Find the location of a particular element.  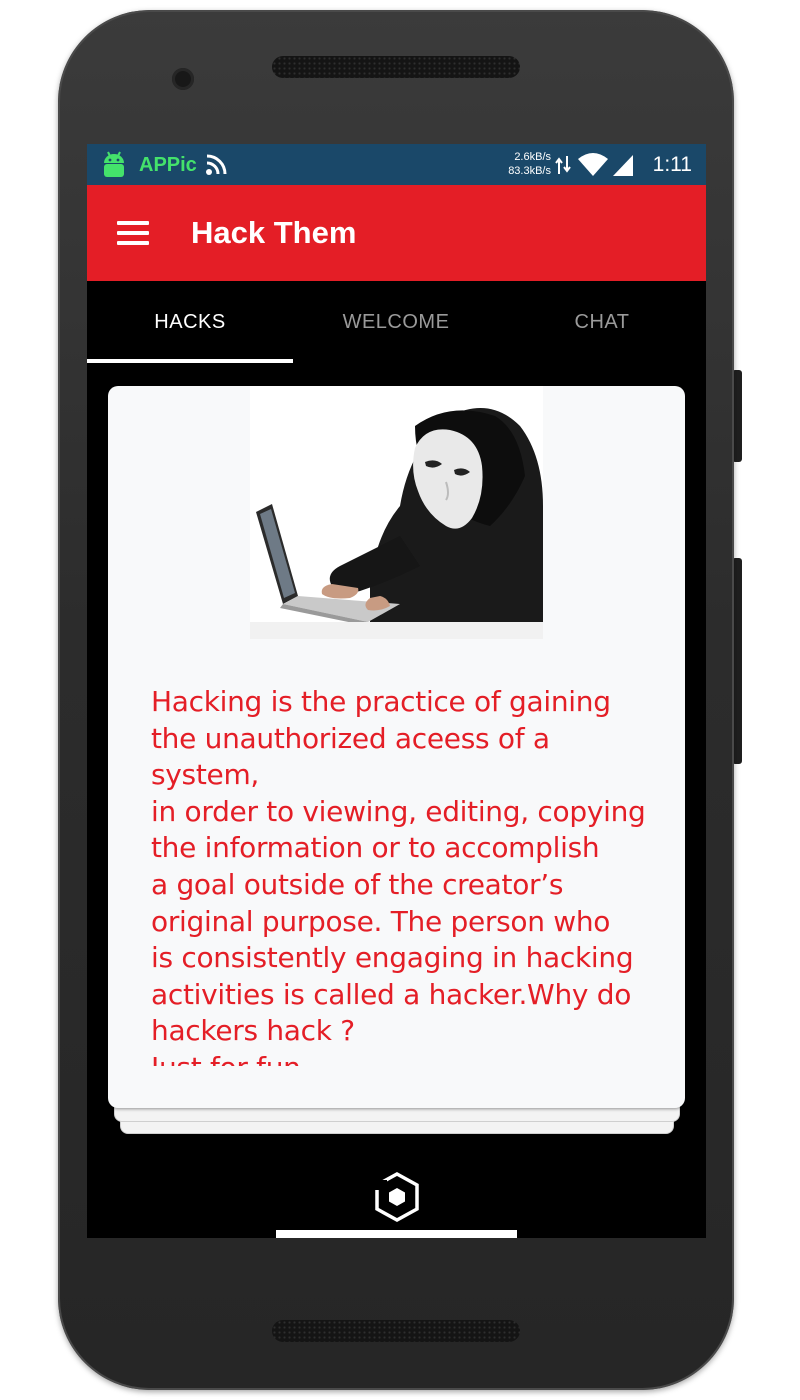

gesture-nav-bar is located at coordinates (396, 1234).